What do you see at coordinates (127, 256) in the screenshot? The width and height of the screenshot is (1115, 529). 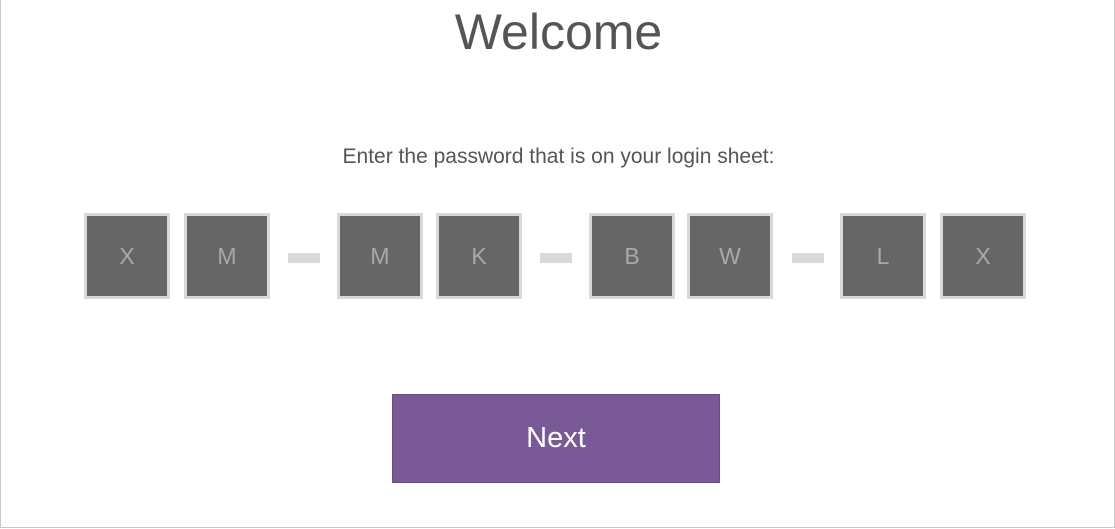 I see `password-char-box-1: X` at bounding box center [127, 256].